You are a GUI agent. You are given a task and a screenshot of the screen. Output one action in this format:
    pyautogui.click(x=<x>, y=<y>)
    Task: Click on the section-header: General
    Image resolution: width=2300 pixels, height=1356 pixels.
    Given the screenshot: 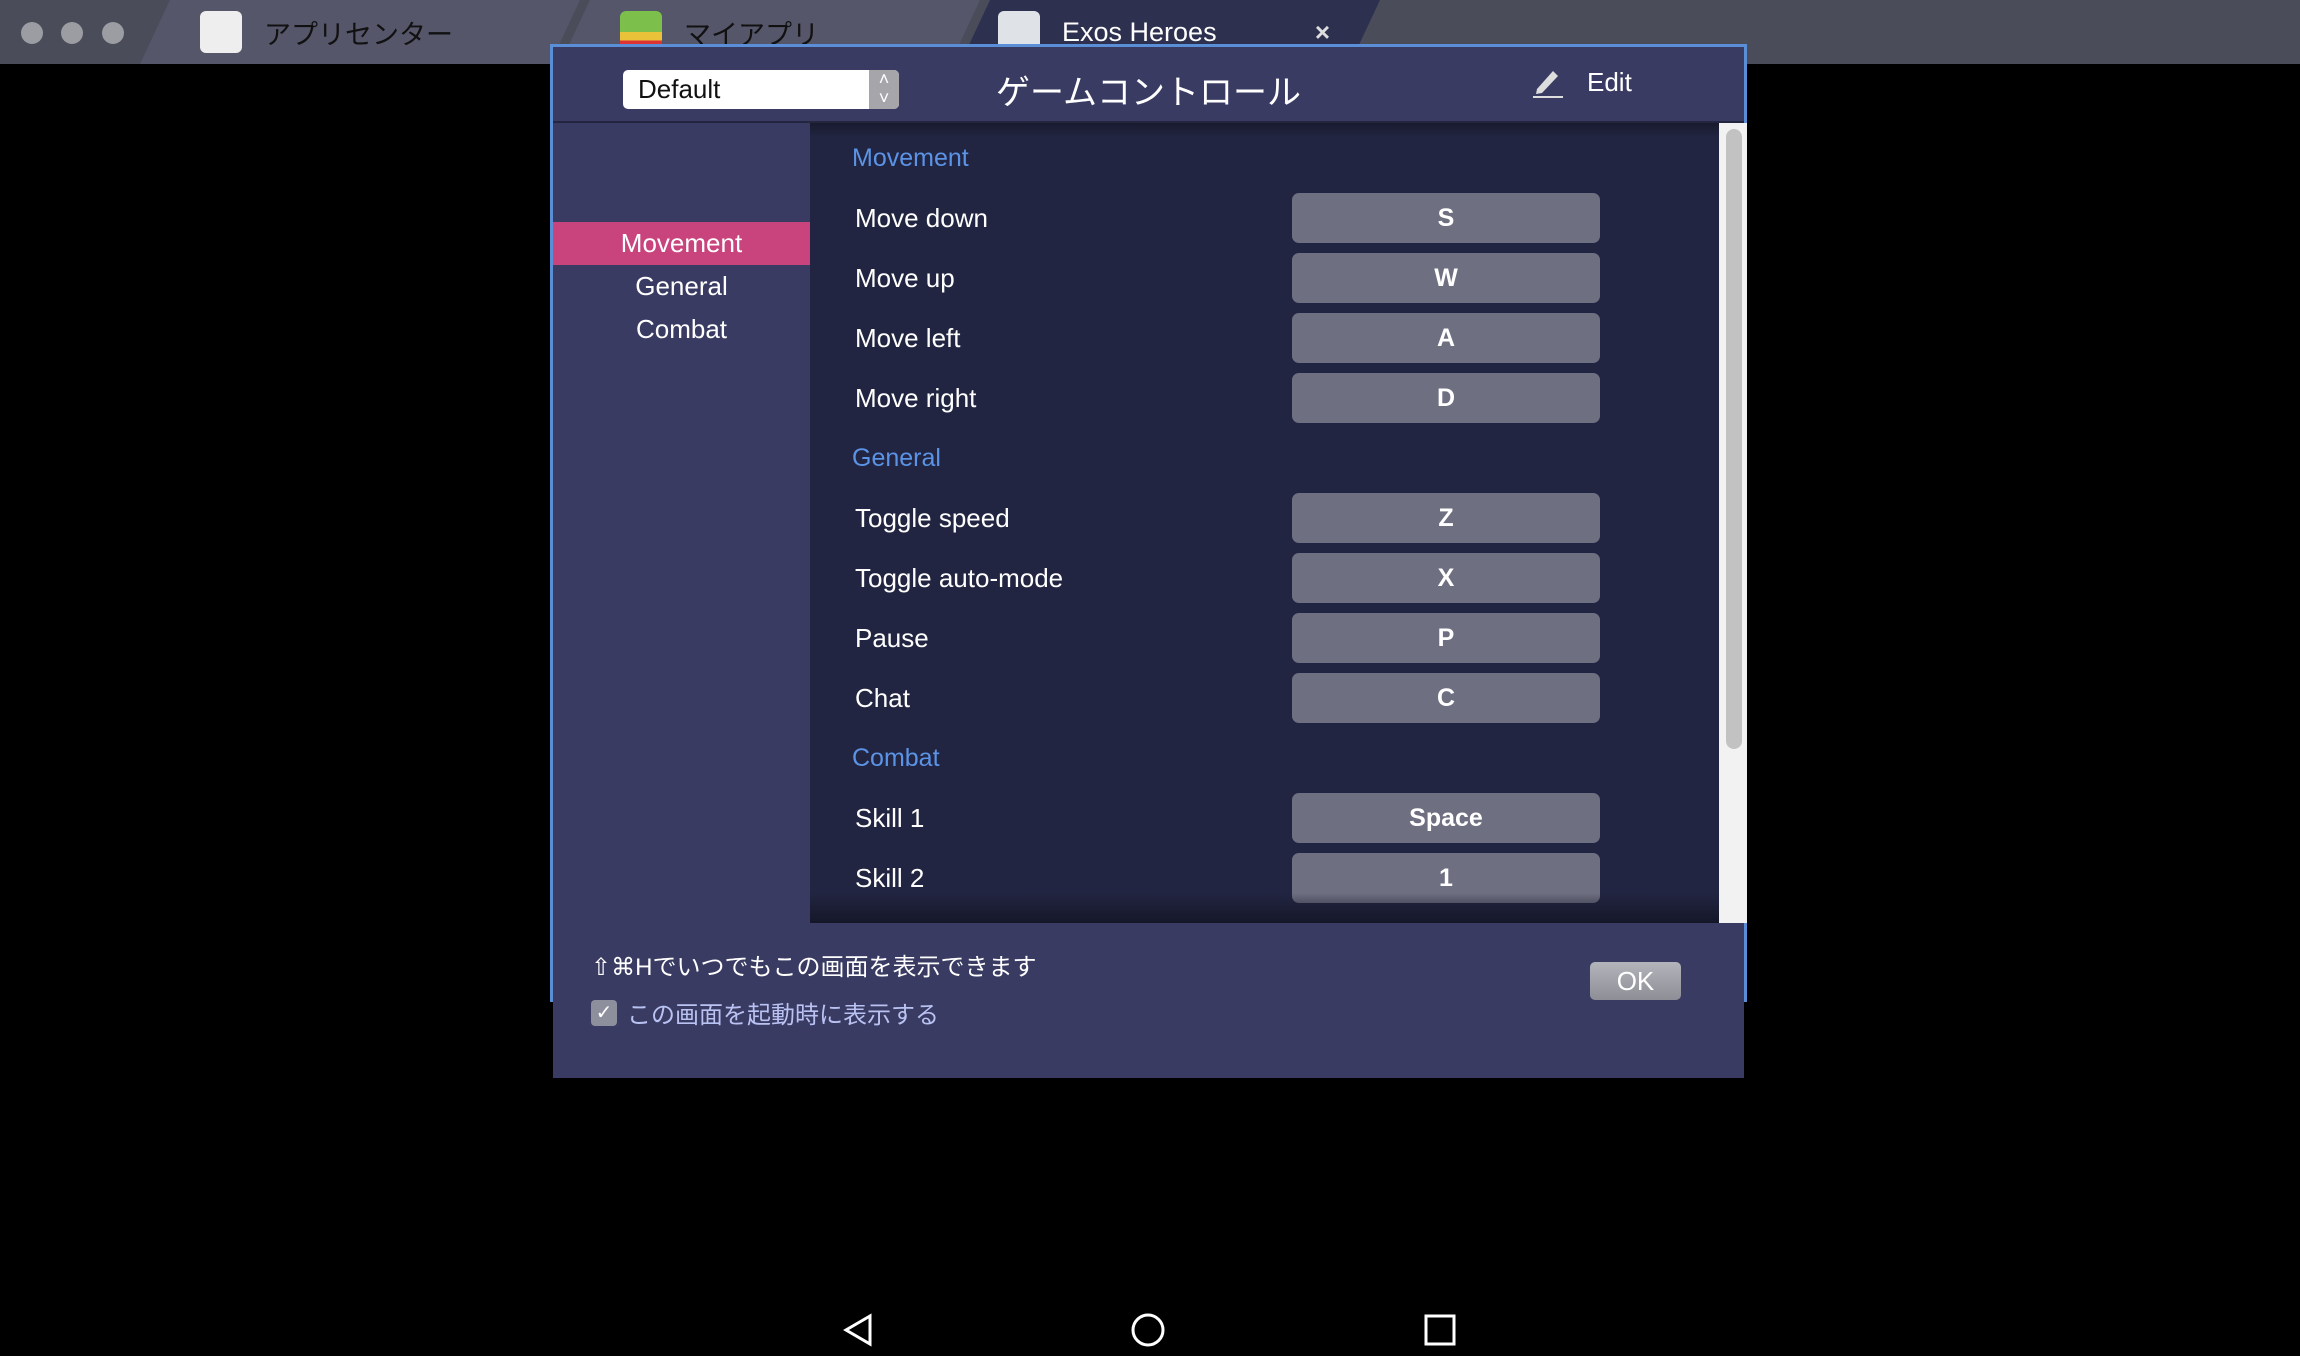 What is the action you would take?
    pyautogui.click(x=896, y=458)
    